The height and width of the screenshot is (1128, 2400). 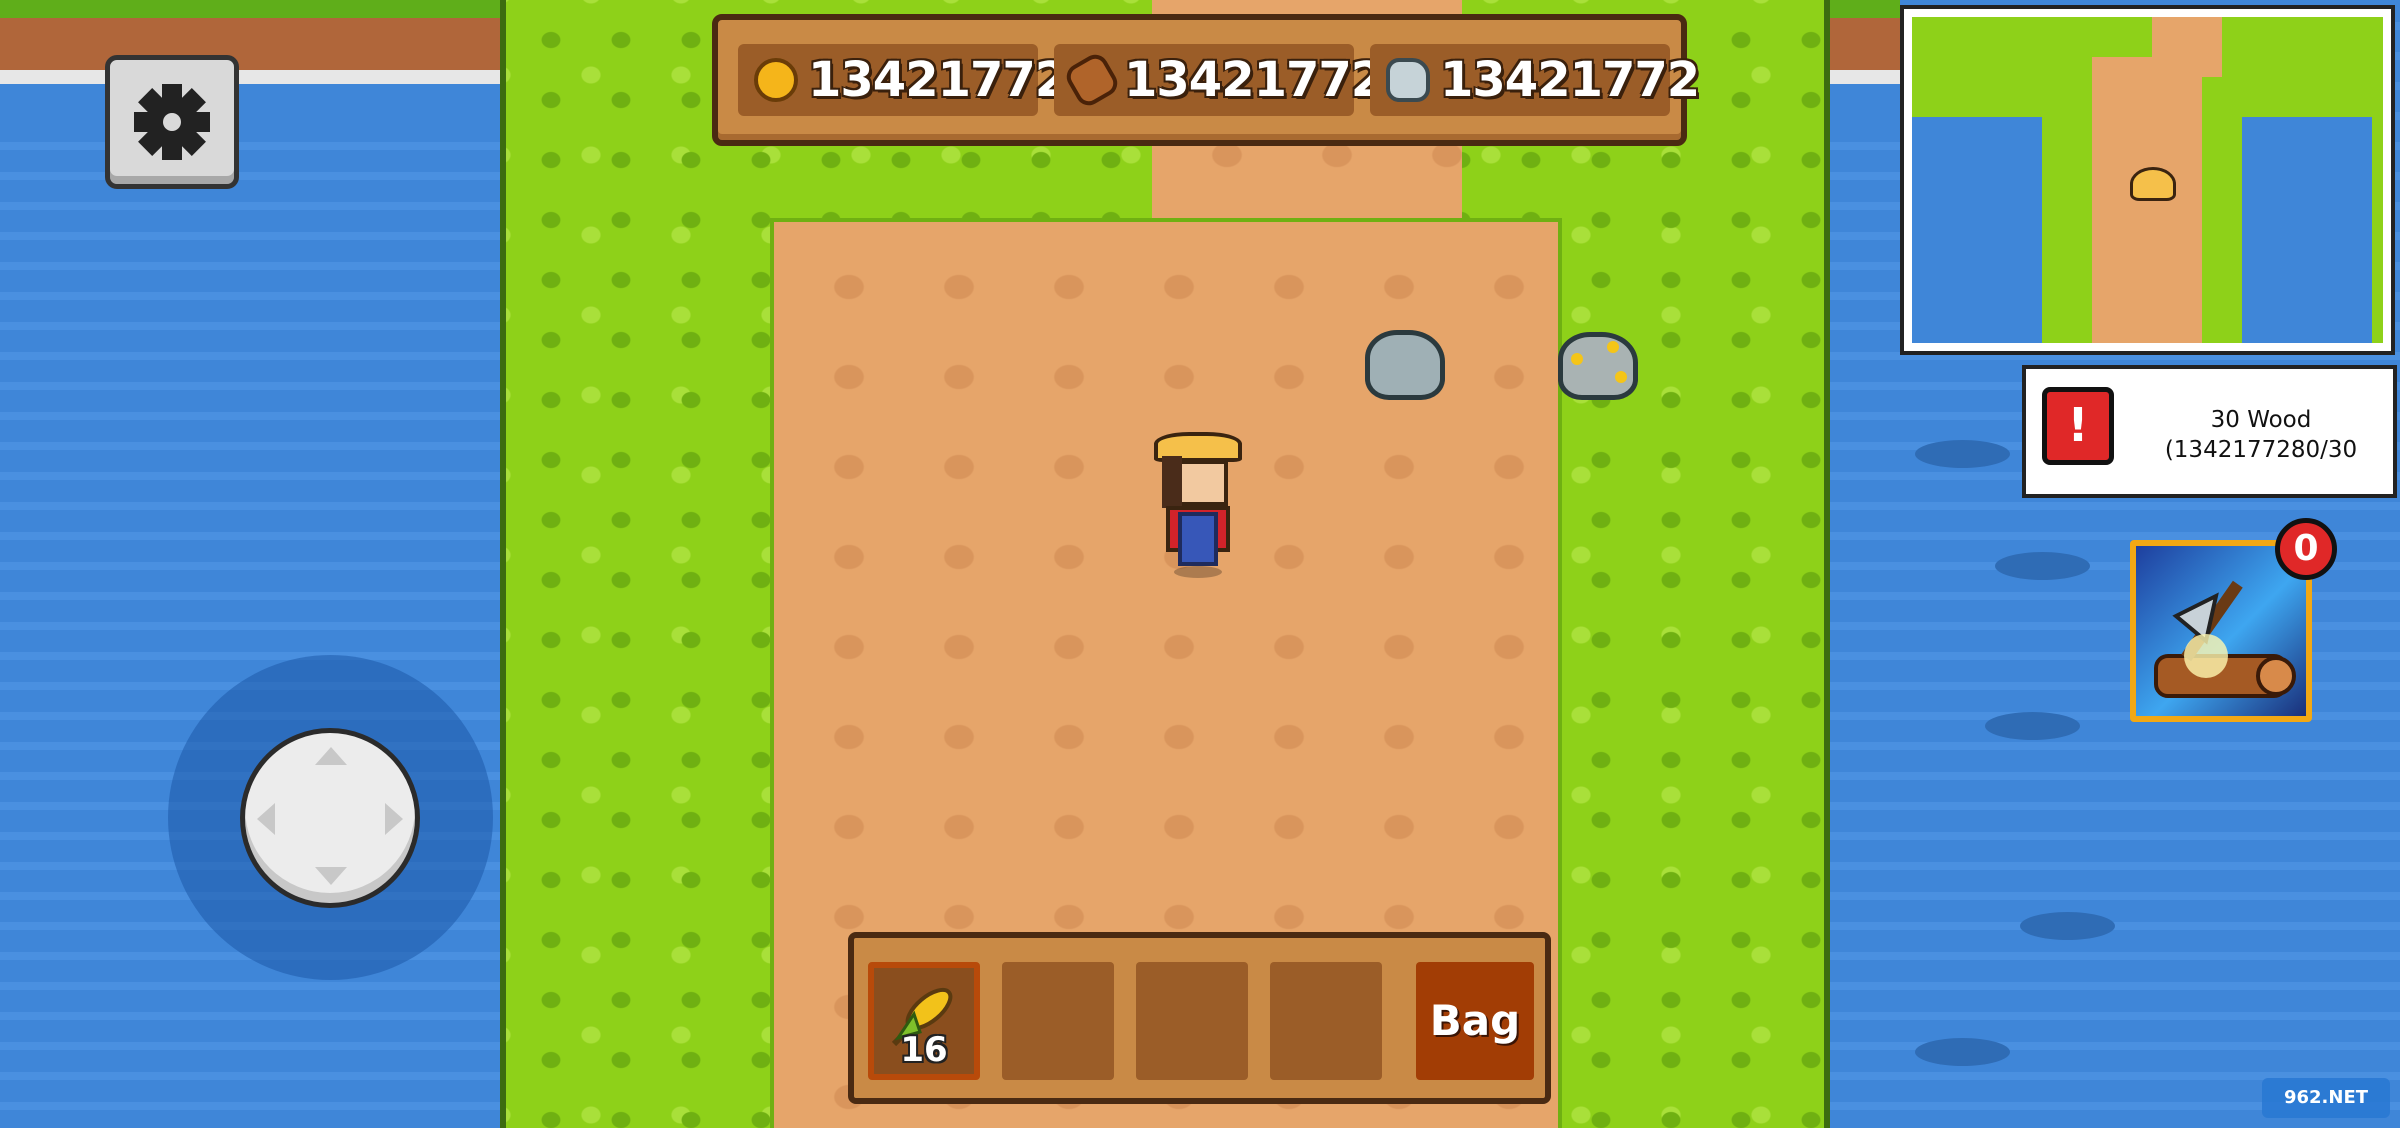 What do you see at coordinates (2261, 420) in the screenshot?
I see `quest-title: 30 Wood` at bounding box center [2261, 420].